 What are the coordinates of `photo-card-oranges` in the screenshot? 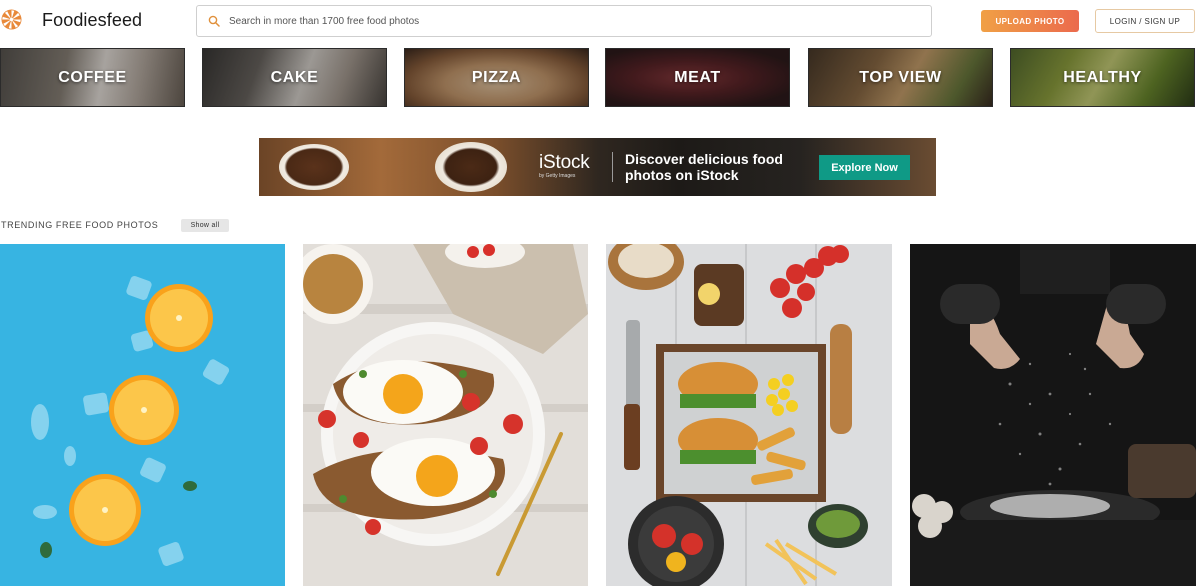 It's located at (142, 415).